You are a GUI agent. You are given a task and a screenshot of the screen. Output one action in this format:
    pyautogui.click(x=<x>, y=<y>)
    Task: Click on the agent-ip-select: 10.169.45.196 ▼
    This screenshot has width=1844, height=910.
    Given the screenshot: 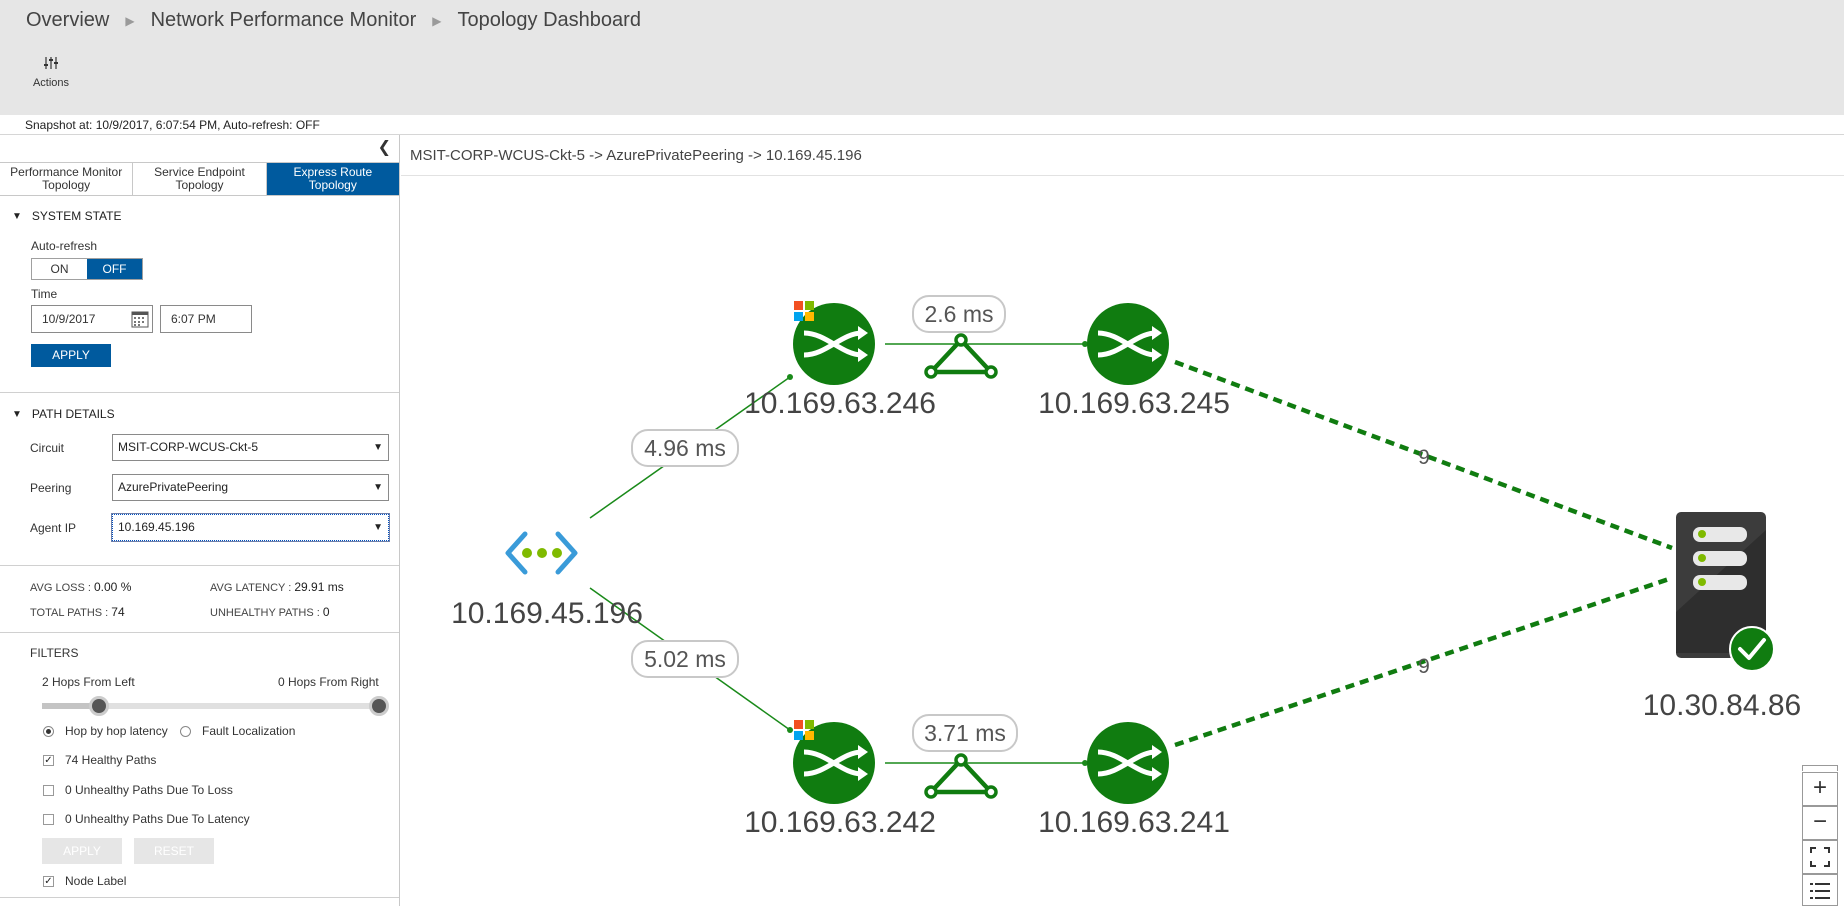 What is the action you would take?
    pyautogui.click(x=250, y=527)
    